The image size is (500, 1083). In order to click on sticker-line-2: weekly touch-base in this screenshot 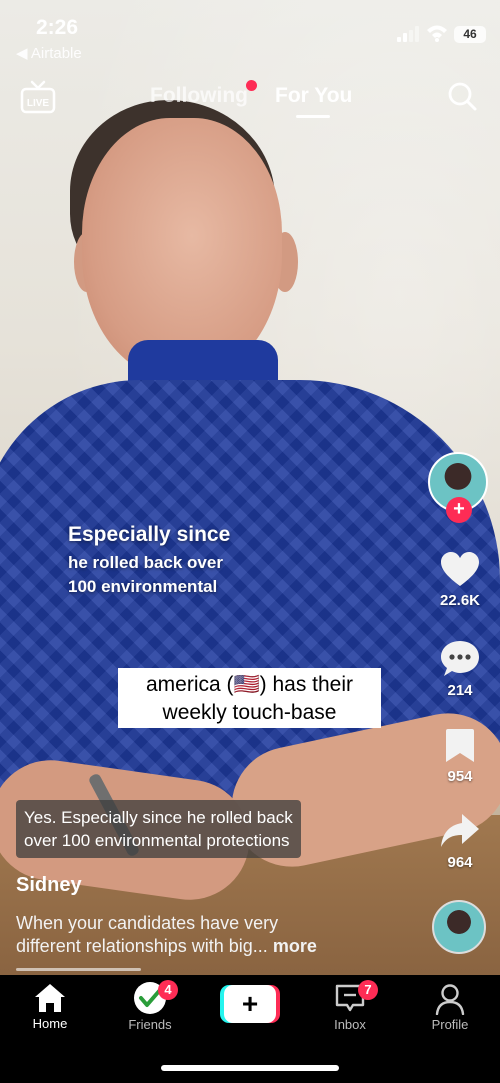, I will do `click(249, 712)`.